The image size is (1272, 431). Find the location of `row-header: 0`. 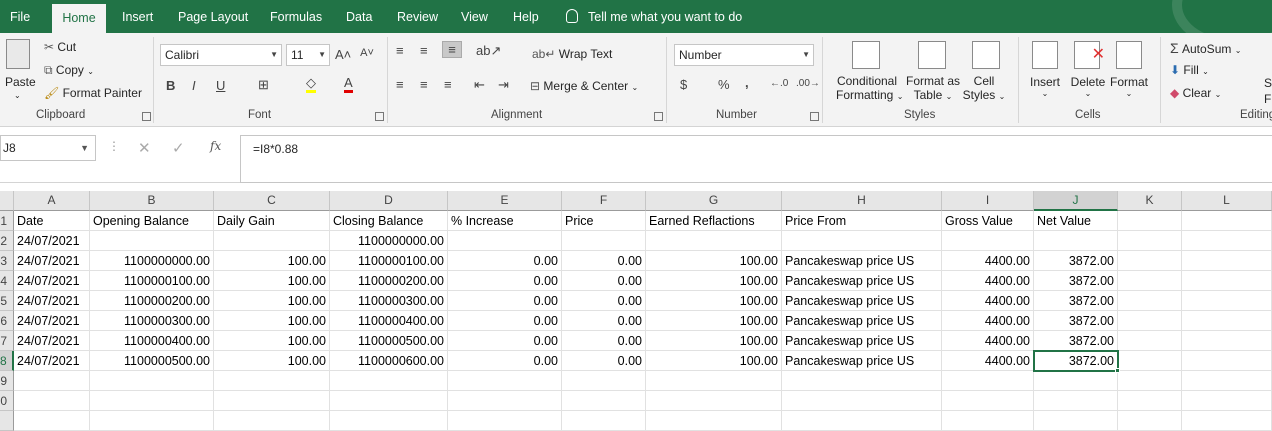

row-header: 0 is located at coordinates (7, 401).